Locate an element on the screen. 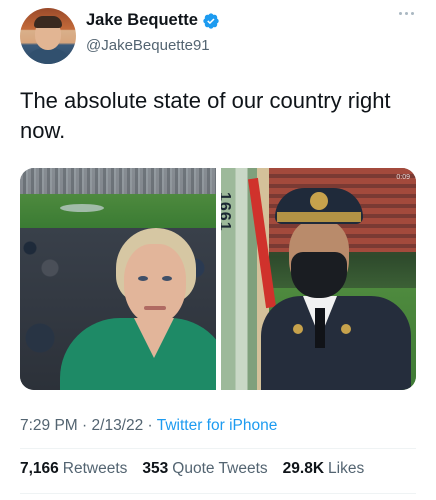  quote-tweets-stat: 353 Quote Tweets is located at coordinates (204, 469).